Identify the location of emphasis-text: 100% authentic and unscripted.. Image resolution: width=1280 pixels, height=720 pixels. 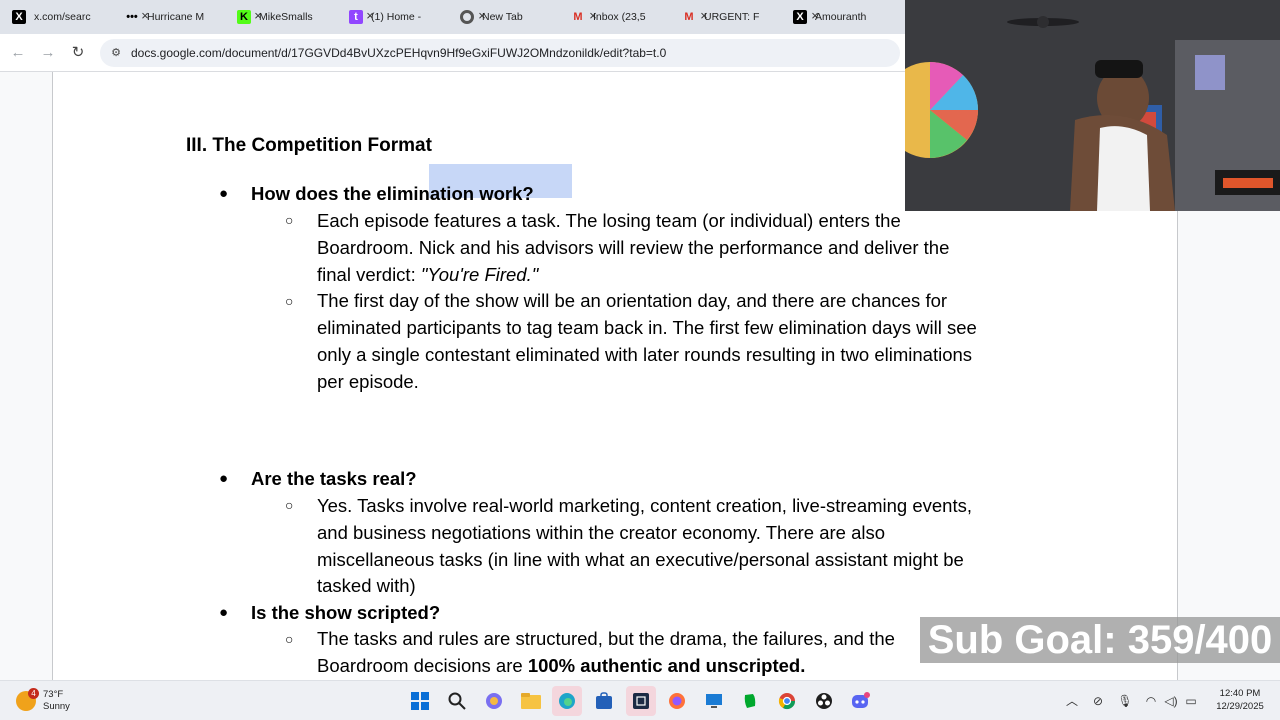
(666, 665).